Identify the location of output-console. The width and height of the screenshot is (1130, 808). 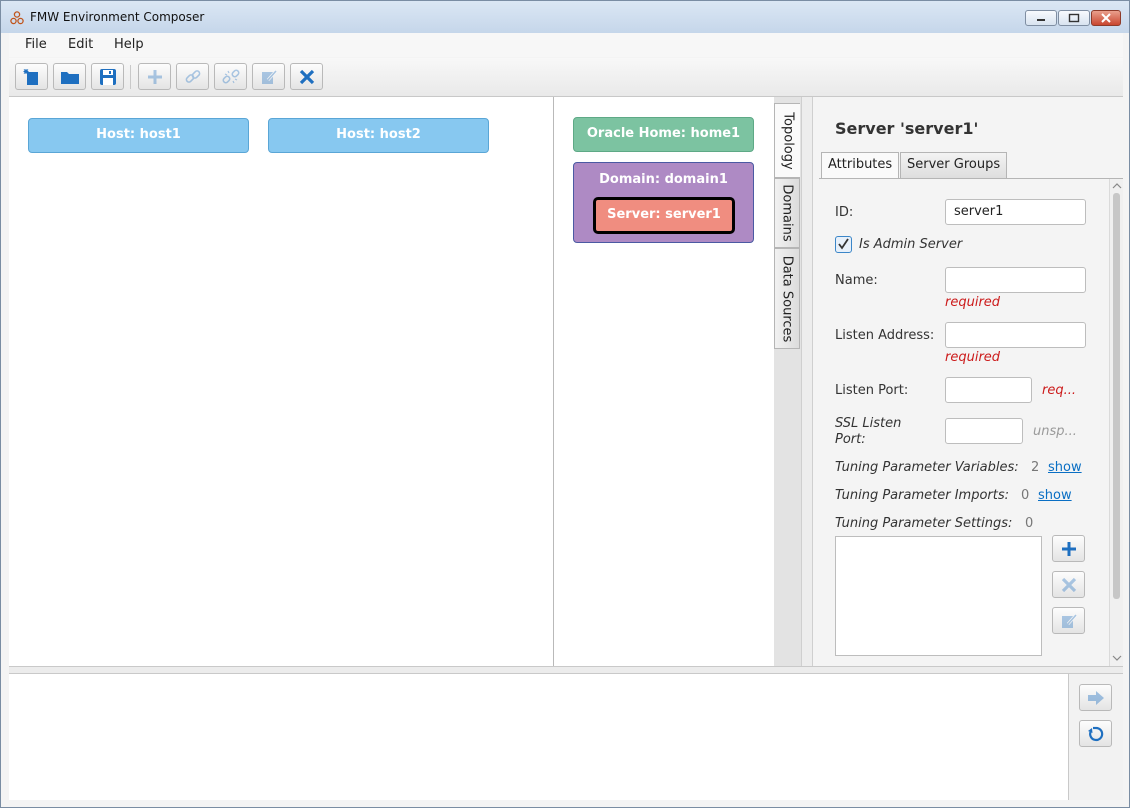
(539, 737).